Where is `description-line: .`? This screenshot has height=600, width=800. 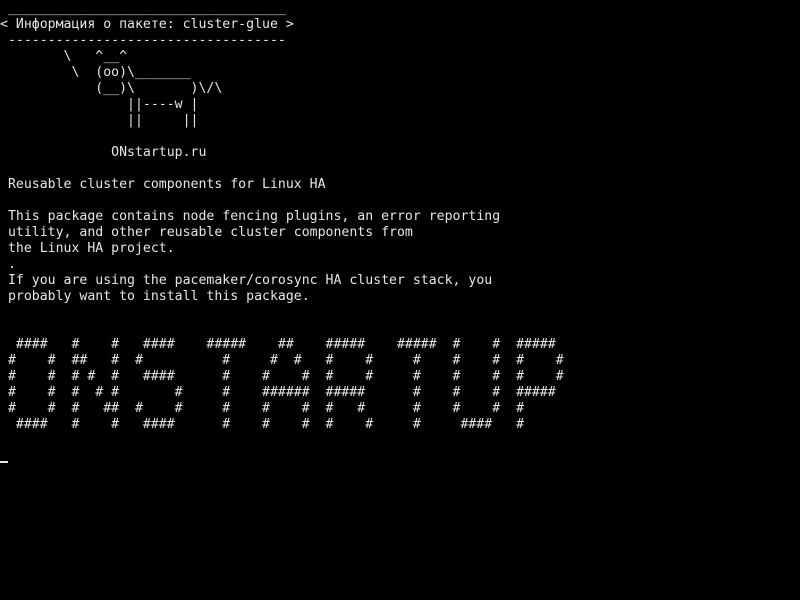 description-line: . is located at coordinates (8, 264).